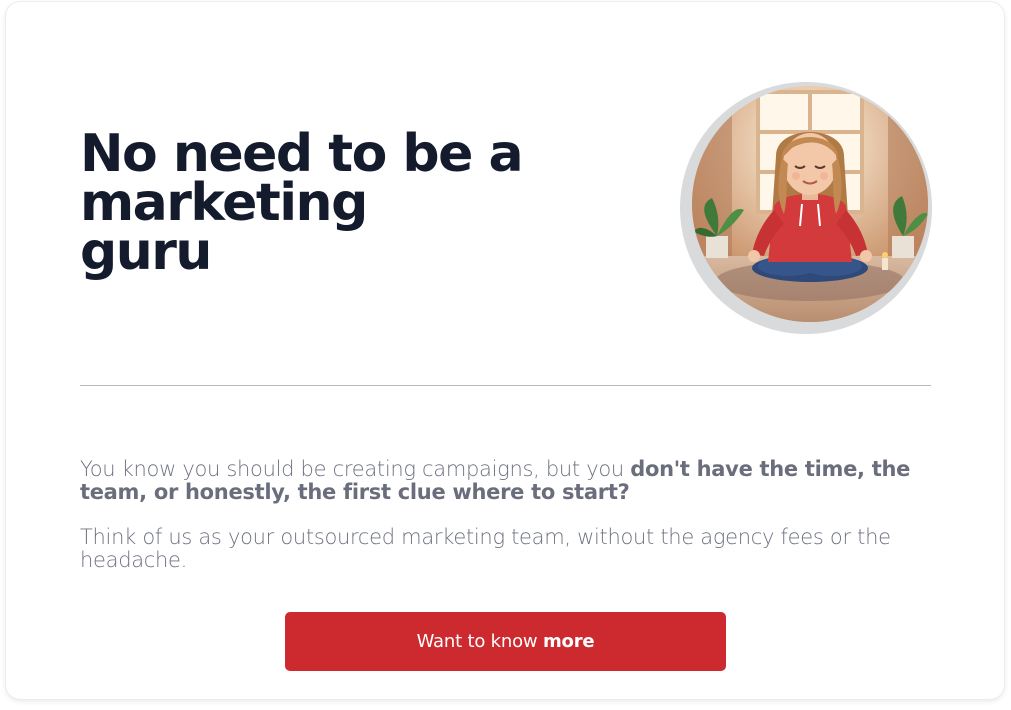  What do you see at coordinates (568, 641) in the screenshot?
I see `cta-label-bold: more` at bounding box center [568, 641].